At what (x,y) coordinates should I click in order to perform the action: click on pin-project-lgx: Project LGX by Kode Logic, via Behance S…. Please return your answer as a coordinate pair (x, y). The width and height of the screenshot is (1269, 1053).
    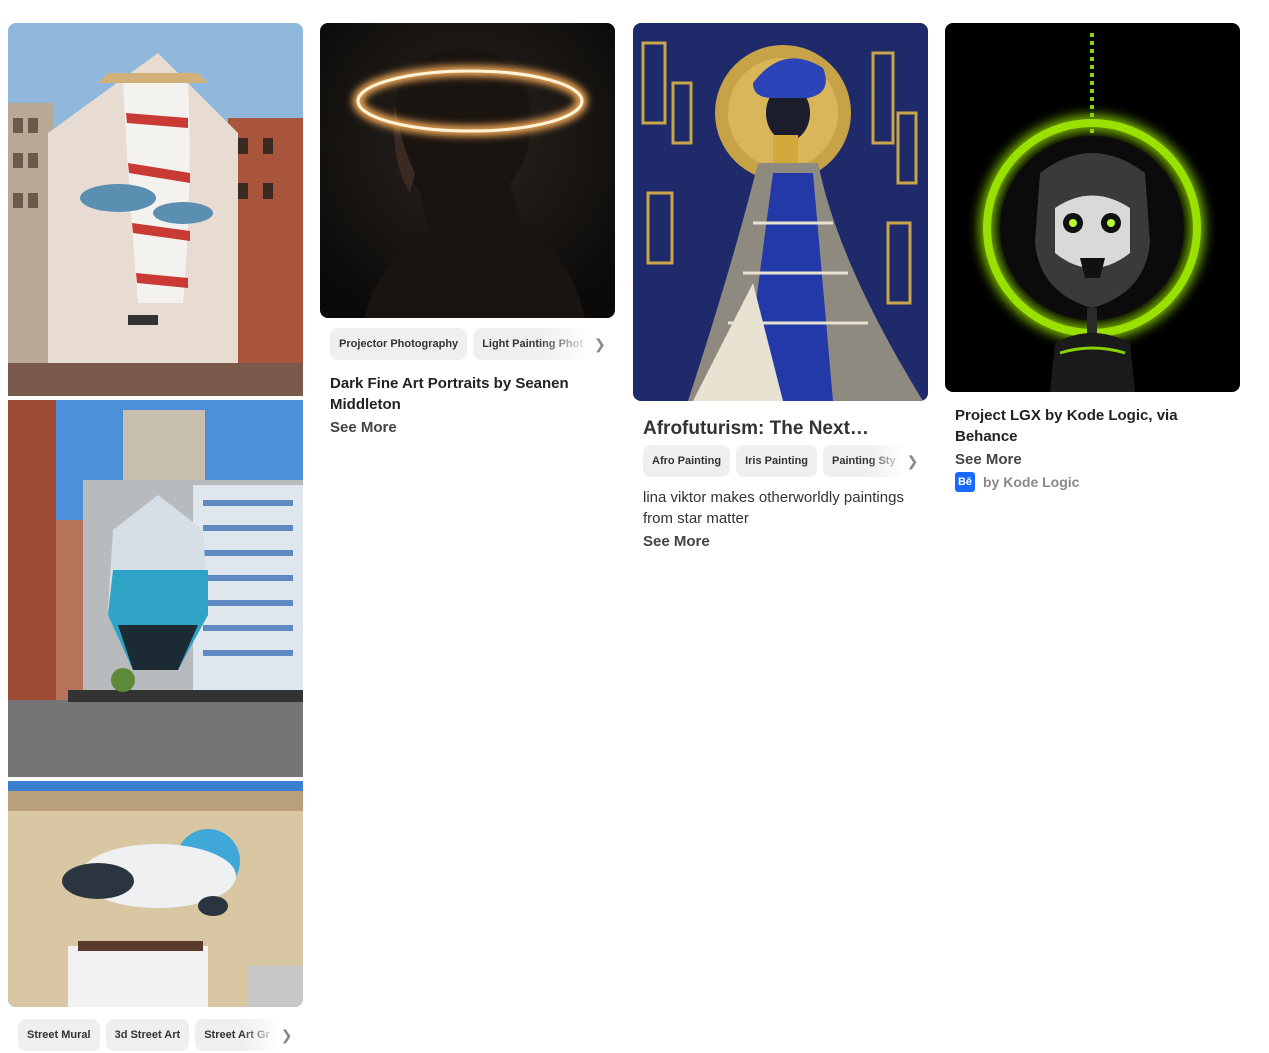
    Looking at the image, I should click on (1092, 257).